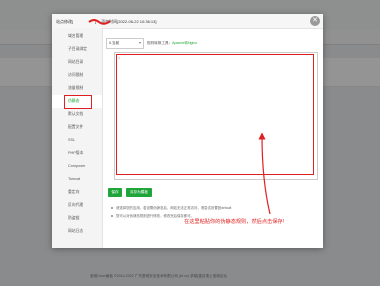  Describe the element at coordinates (234, 222) in the screenshot. I see `annotation-text: 在这里粘贴你的伪静态规则，然后点击保存!` at that location.